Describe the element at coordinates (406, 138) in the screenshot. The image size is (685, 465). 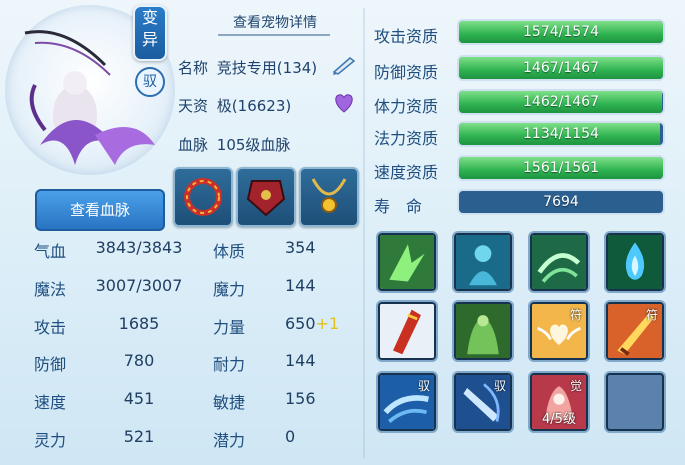
I see `aptitude-label: 法力资质` at that location.